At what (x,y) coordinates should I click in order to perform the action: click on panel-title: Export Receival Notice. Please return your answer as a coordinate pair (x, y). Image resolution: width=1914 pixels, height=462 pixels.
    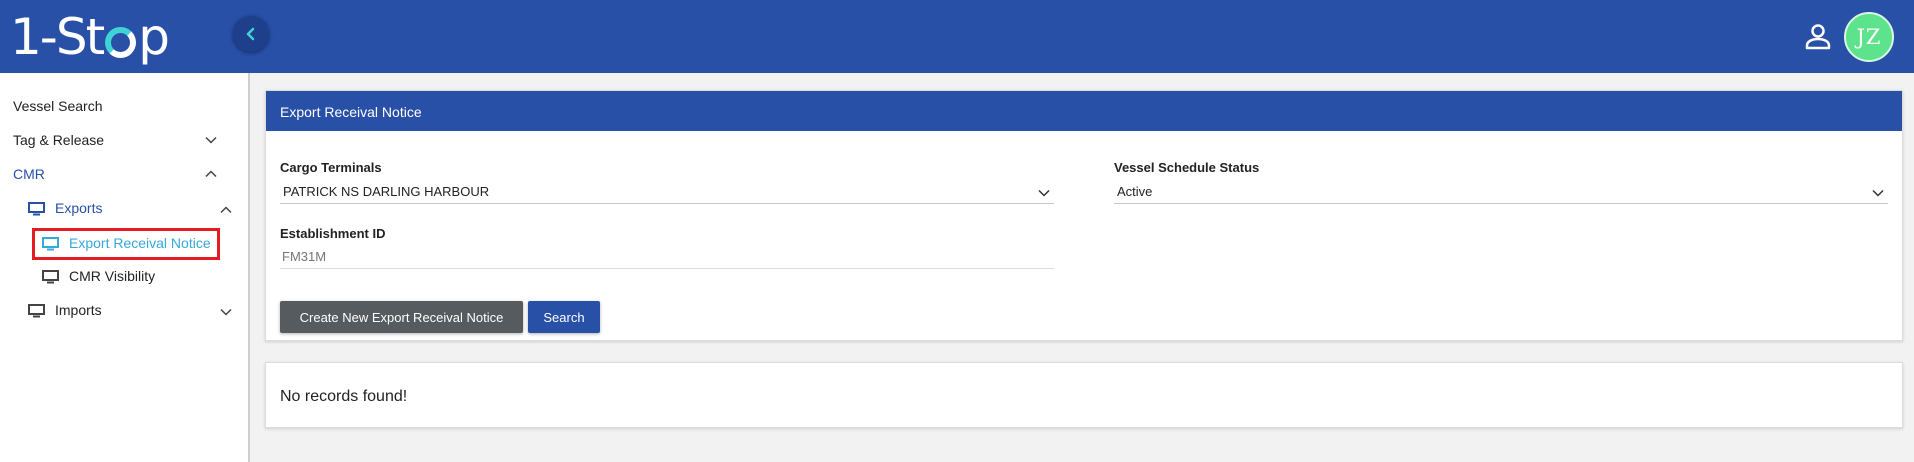
    Looking at the image, I should click on (1084, 111).